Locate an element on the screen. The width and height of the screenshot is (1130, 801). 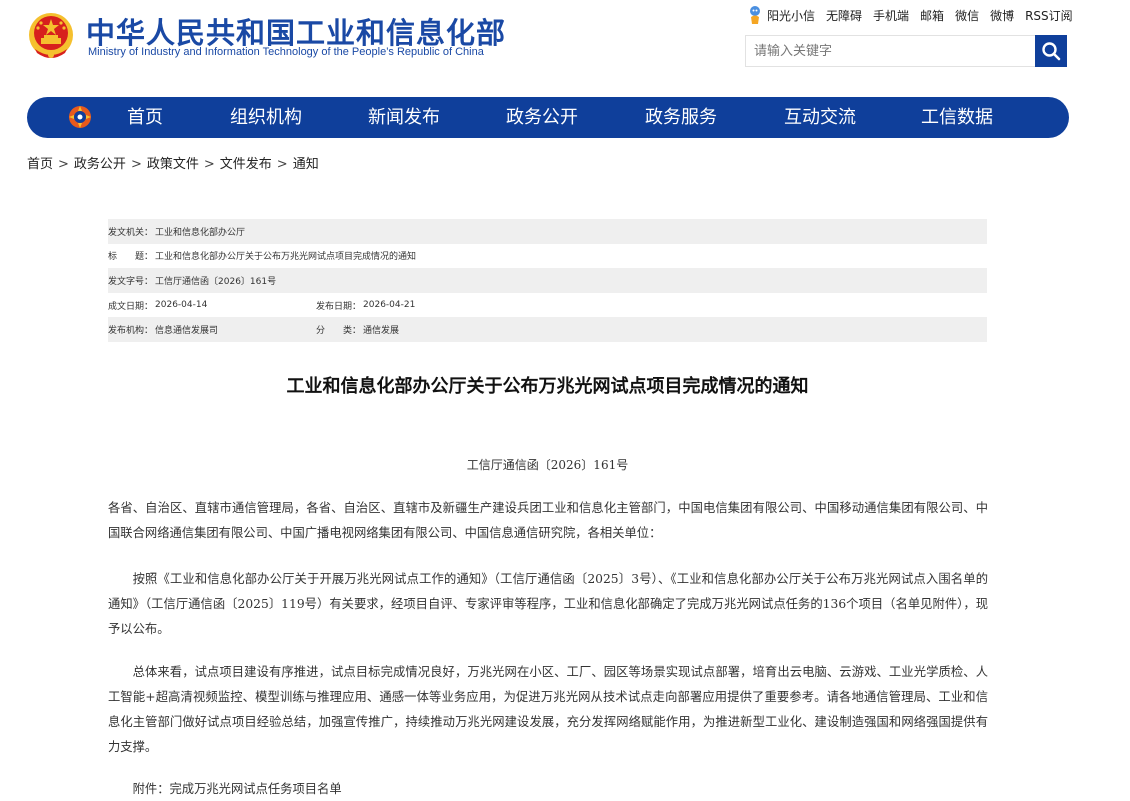
top-link-mailbox: 邮箱 is located at coordinates (932, 15).